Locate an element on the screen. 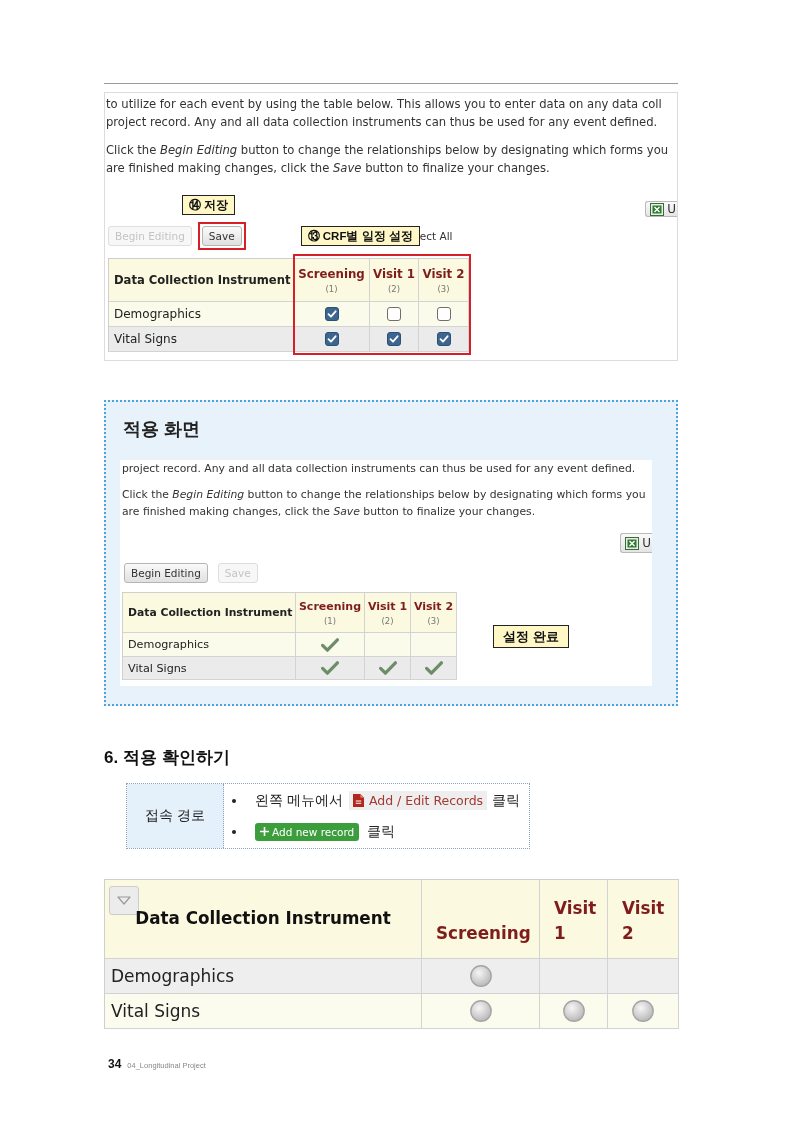  page-number: 34 is located at coordinates (115, 1064).